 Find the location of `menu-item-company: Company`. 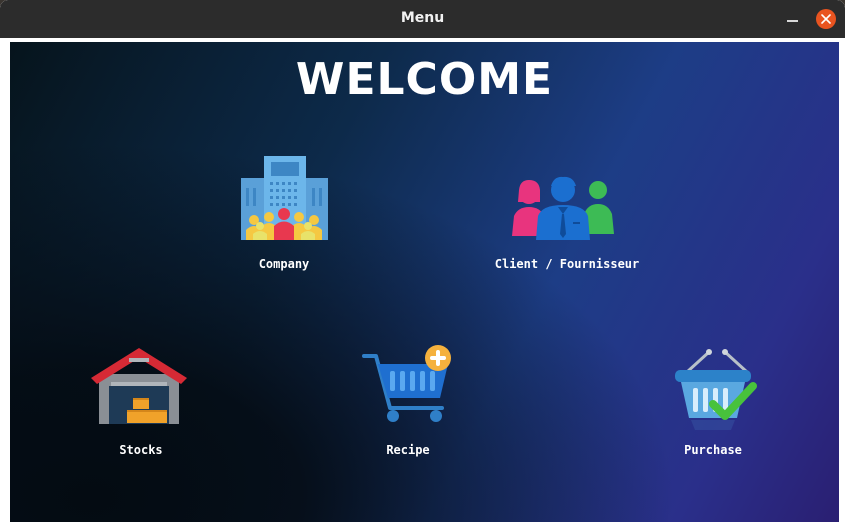

menu-item-company: Company is located at coordinates (284, 214).